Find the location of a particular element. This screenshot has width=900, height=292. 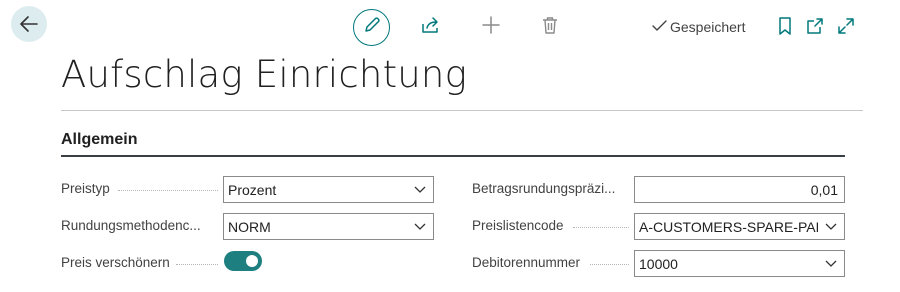

preislistencode-select: A-CUSTOMERS-SPARE-PARTS is located at coordinates (739, 226).